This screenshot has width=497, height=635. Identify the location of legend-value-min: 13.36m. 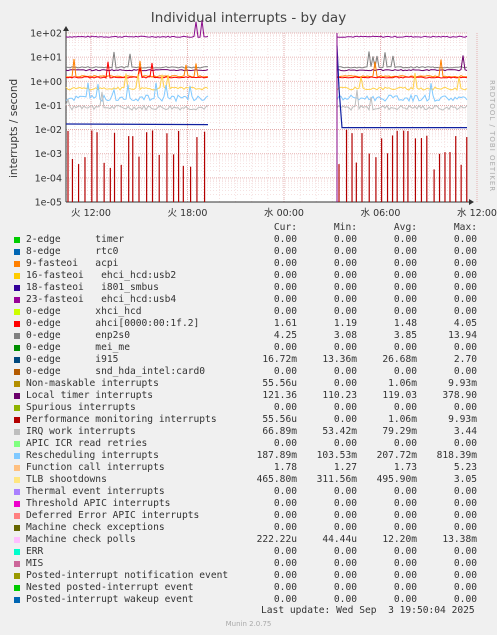
(339, 359).